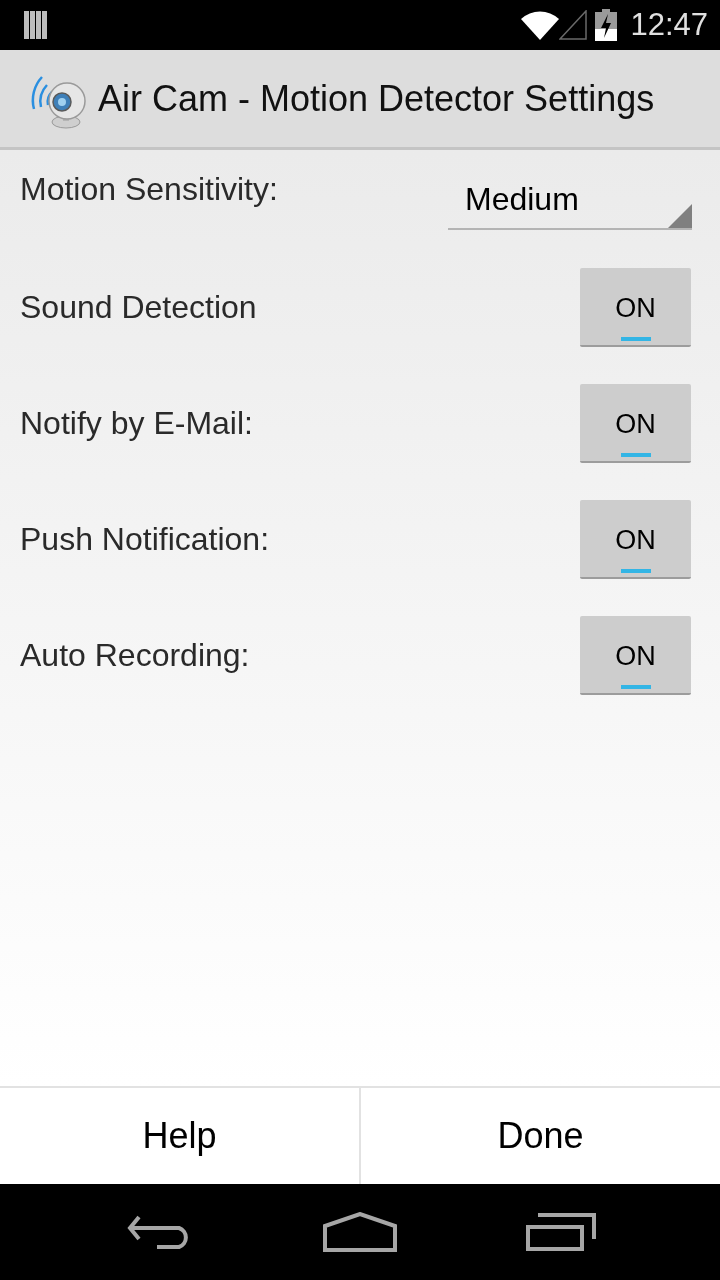 Image resolution: width=720 pixels, height=1280 pixels. Describe the element at coordinates (570, 200) in the screenshot. I see `sensitivity-dropdown: Medium` at that location.